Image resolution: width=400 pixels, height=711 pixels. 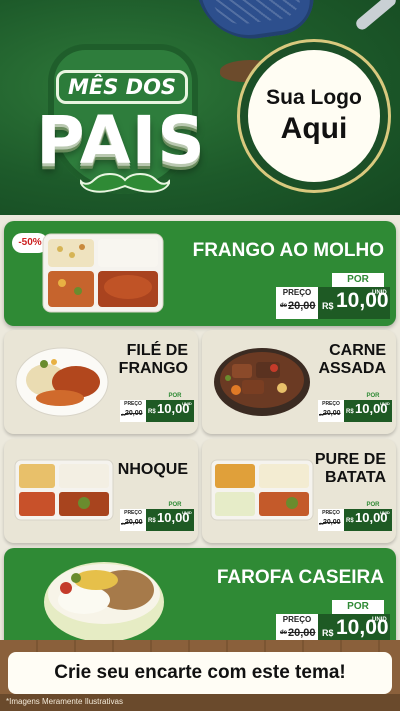 What do you see at coordinates (257, 23) in the screenshot?
I see `tie-decoration` at bounding box center [257, 23].